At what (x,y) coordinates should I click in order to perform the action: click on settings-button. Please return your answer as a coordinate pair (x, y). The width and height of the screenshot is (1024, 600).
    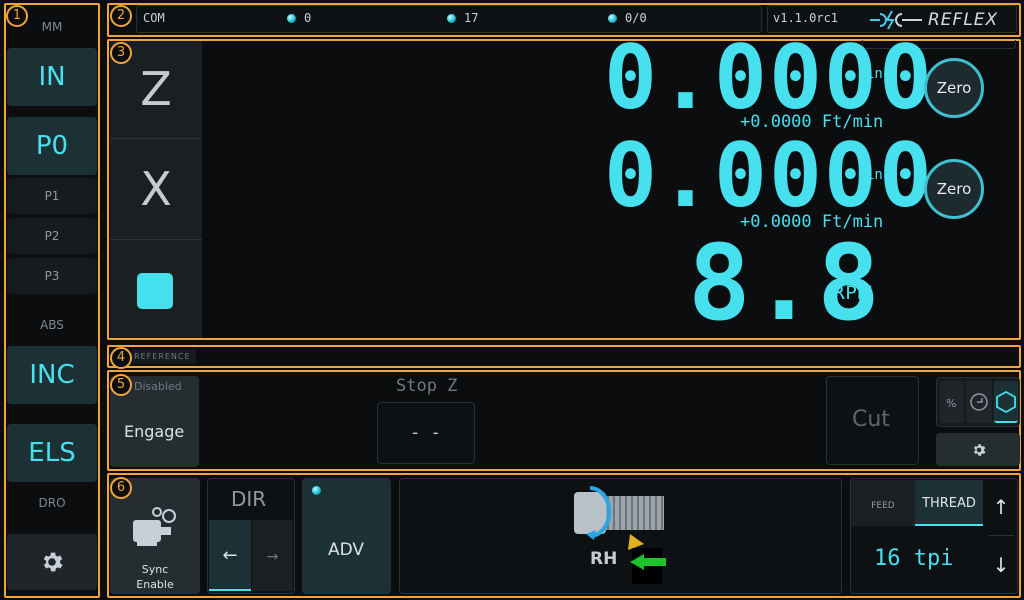
    Looking at the image, I should click on (52, 562).